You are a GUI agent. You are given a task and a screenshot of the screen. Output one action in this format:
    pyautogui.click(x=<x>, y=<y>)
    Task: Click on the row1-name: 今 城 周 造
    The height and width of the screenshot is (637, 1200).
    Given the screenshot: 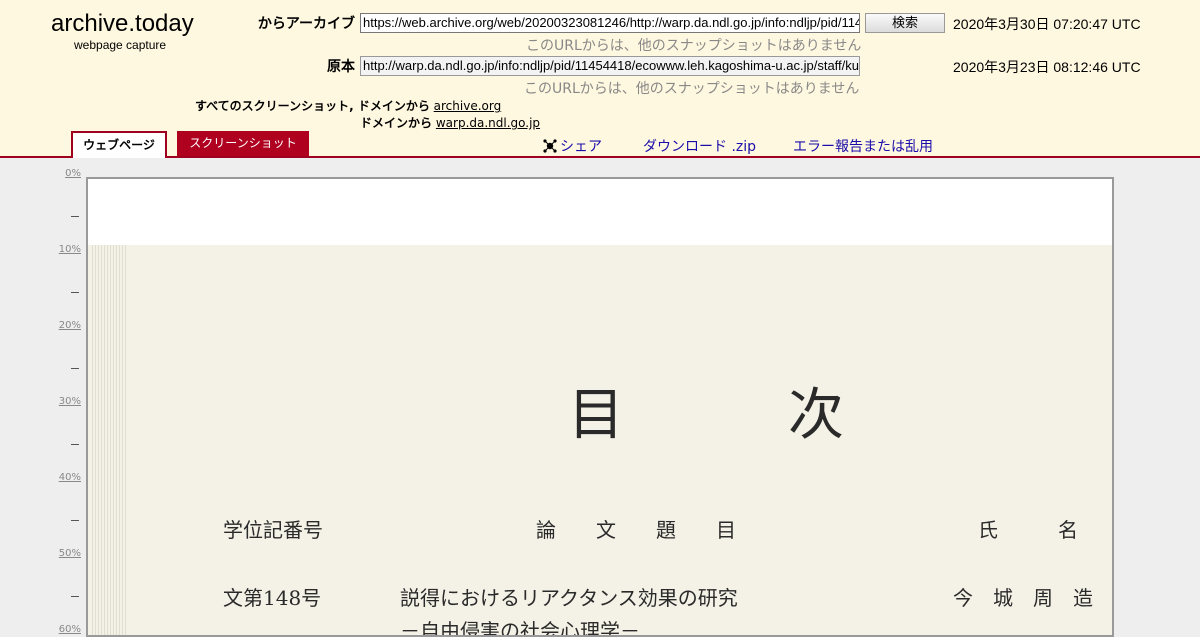 What is the action you would take?
    pyautogui.click(x=1023, y=598)
    